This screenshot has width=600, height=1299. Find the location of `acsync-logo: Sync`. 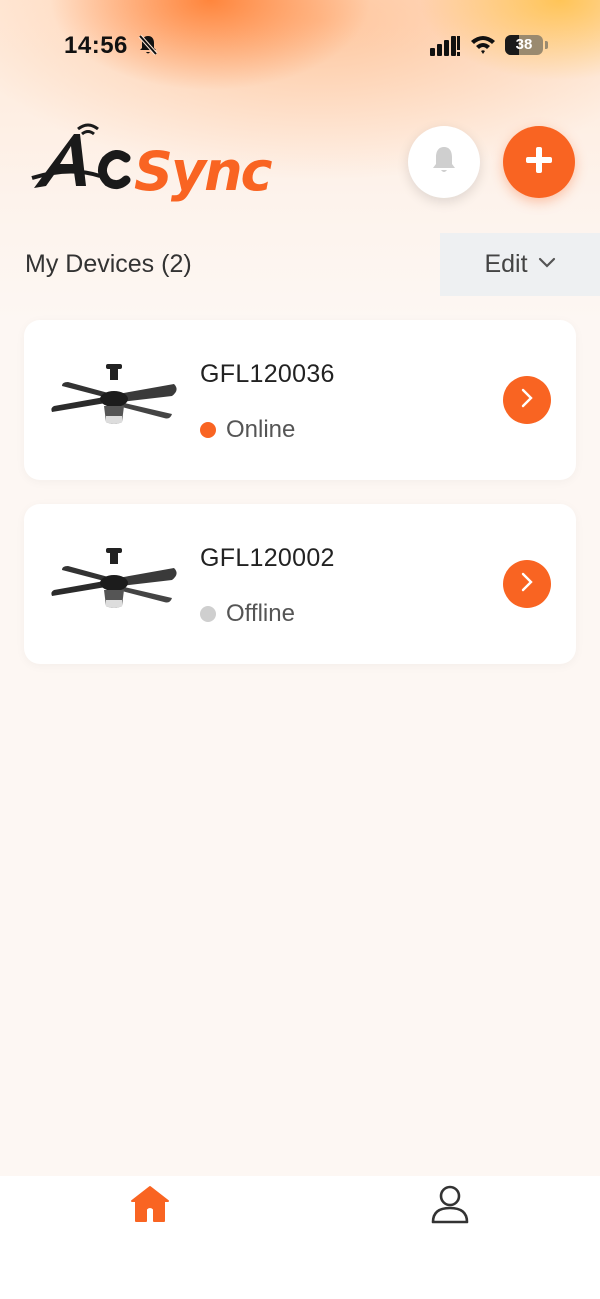

acsync-logo: Sync is located at coordinates (155, 165).